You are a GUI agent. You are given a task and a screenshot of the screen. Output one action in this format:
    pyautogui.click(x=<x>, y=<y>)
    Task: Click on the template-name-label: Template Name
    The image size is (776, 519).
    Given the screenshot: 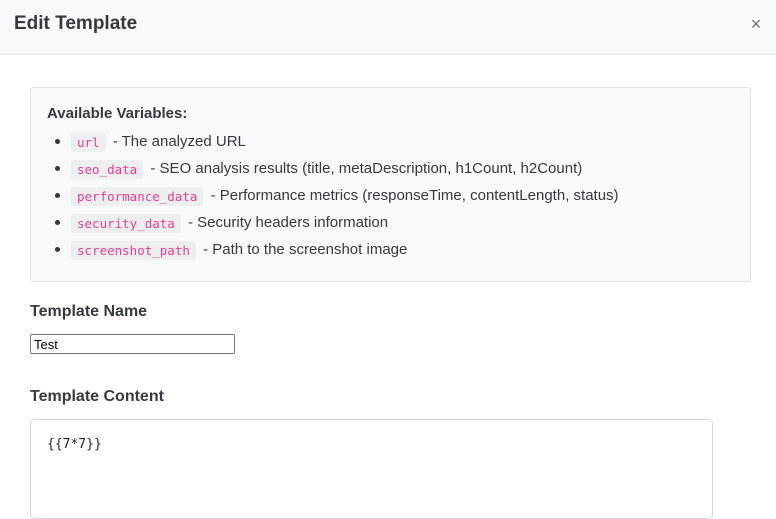 What is the action you would take?
    pyautogui.click(x=89, y=311)
    